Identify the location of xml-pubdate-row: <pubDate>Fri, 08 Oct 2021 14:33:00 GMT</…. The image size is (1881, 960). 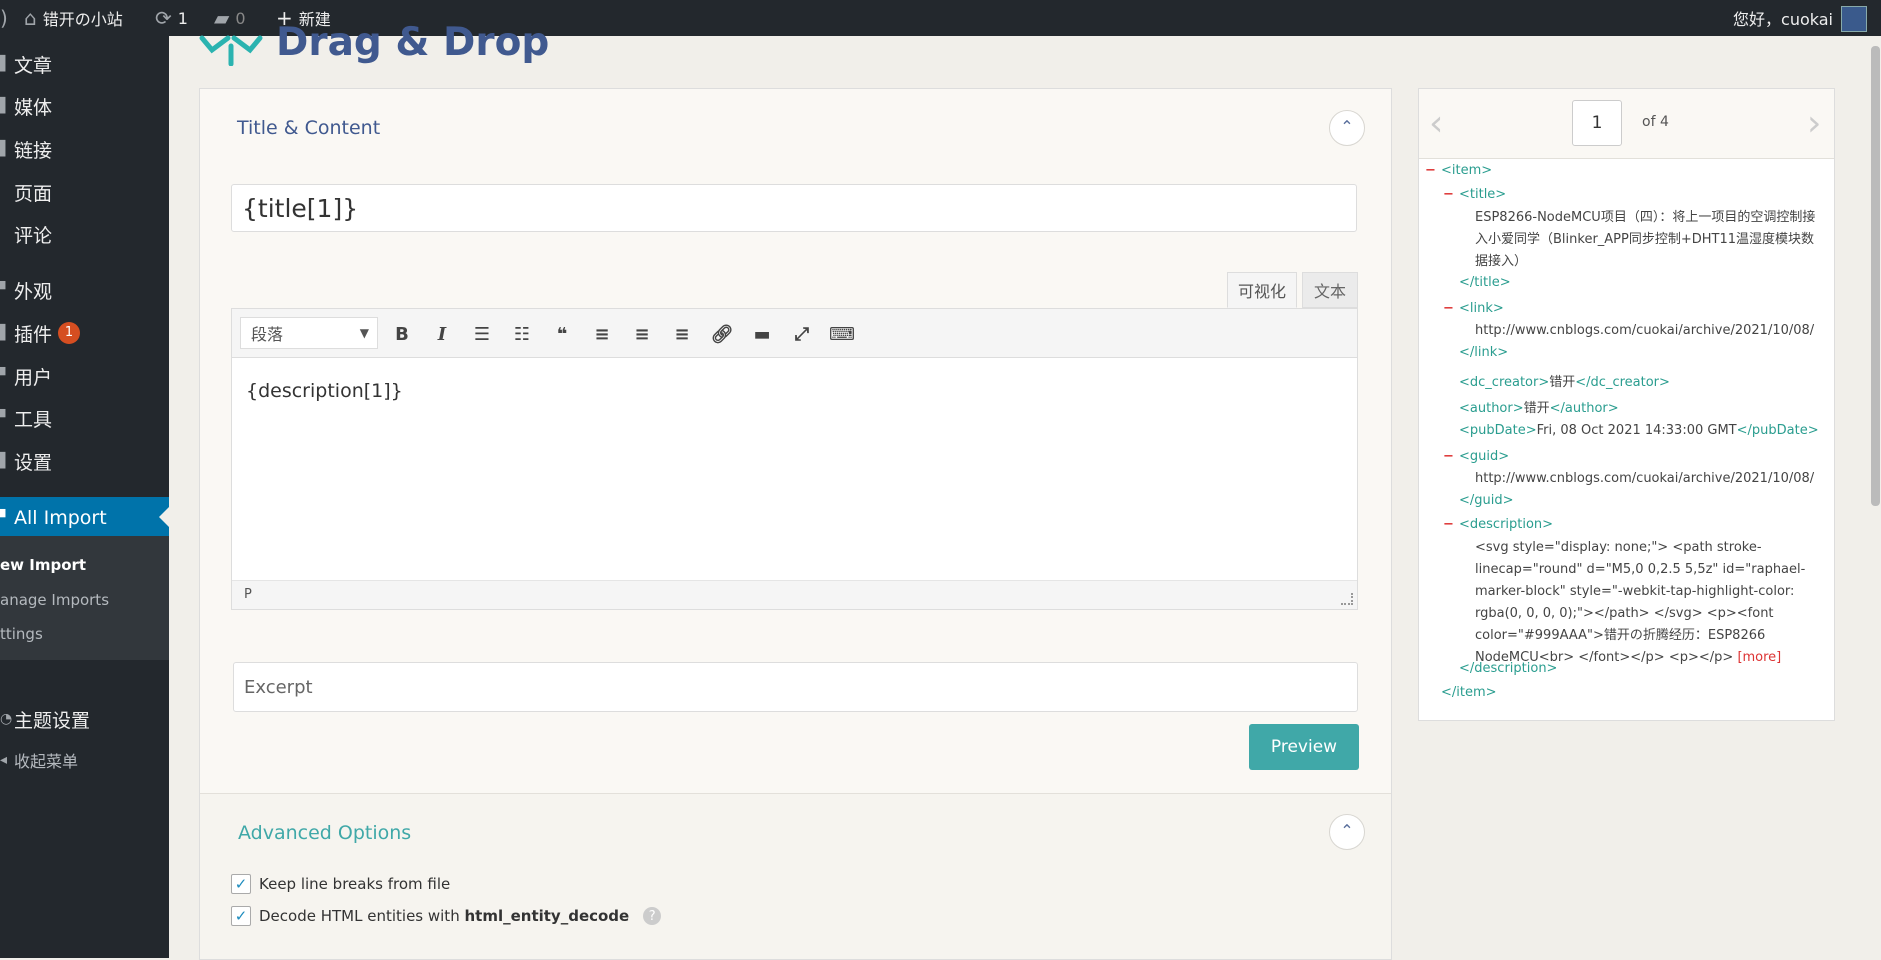
(1639, 430).